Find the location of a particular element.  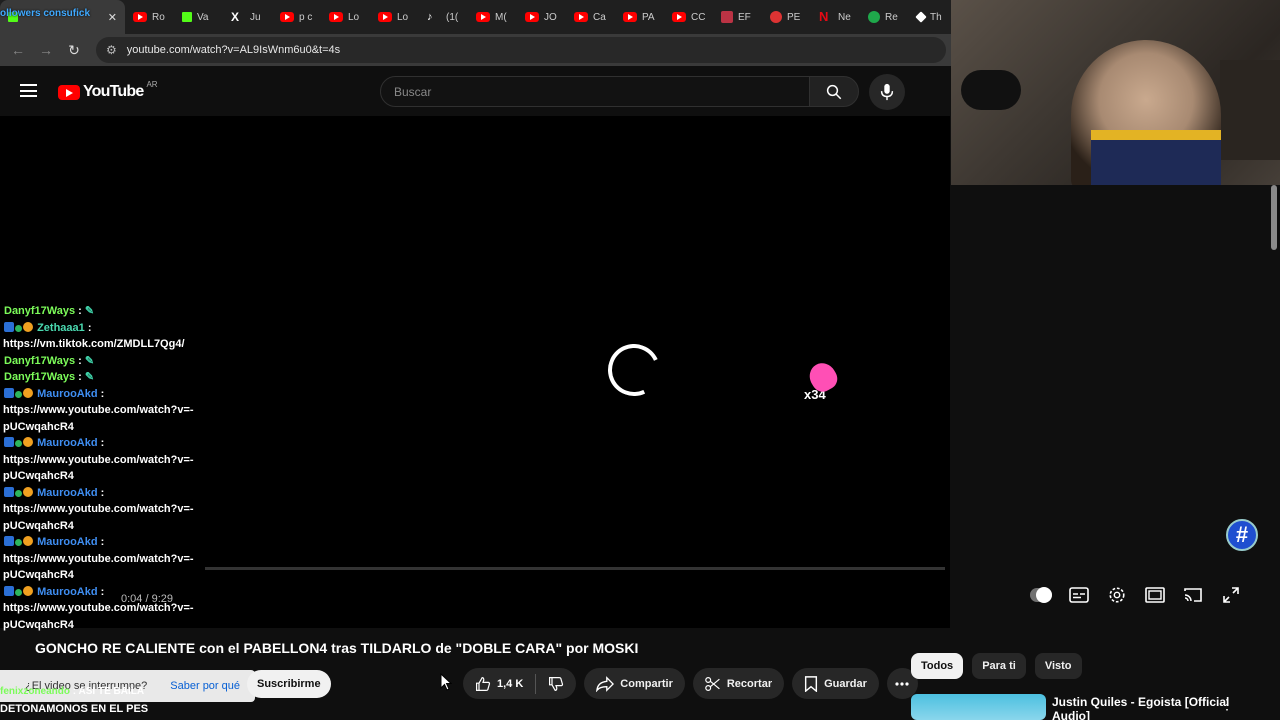

browser-tab: EF is located at coordinates (737, 17).